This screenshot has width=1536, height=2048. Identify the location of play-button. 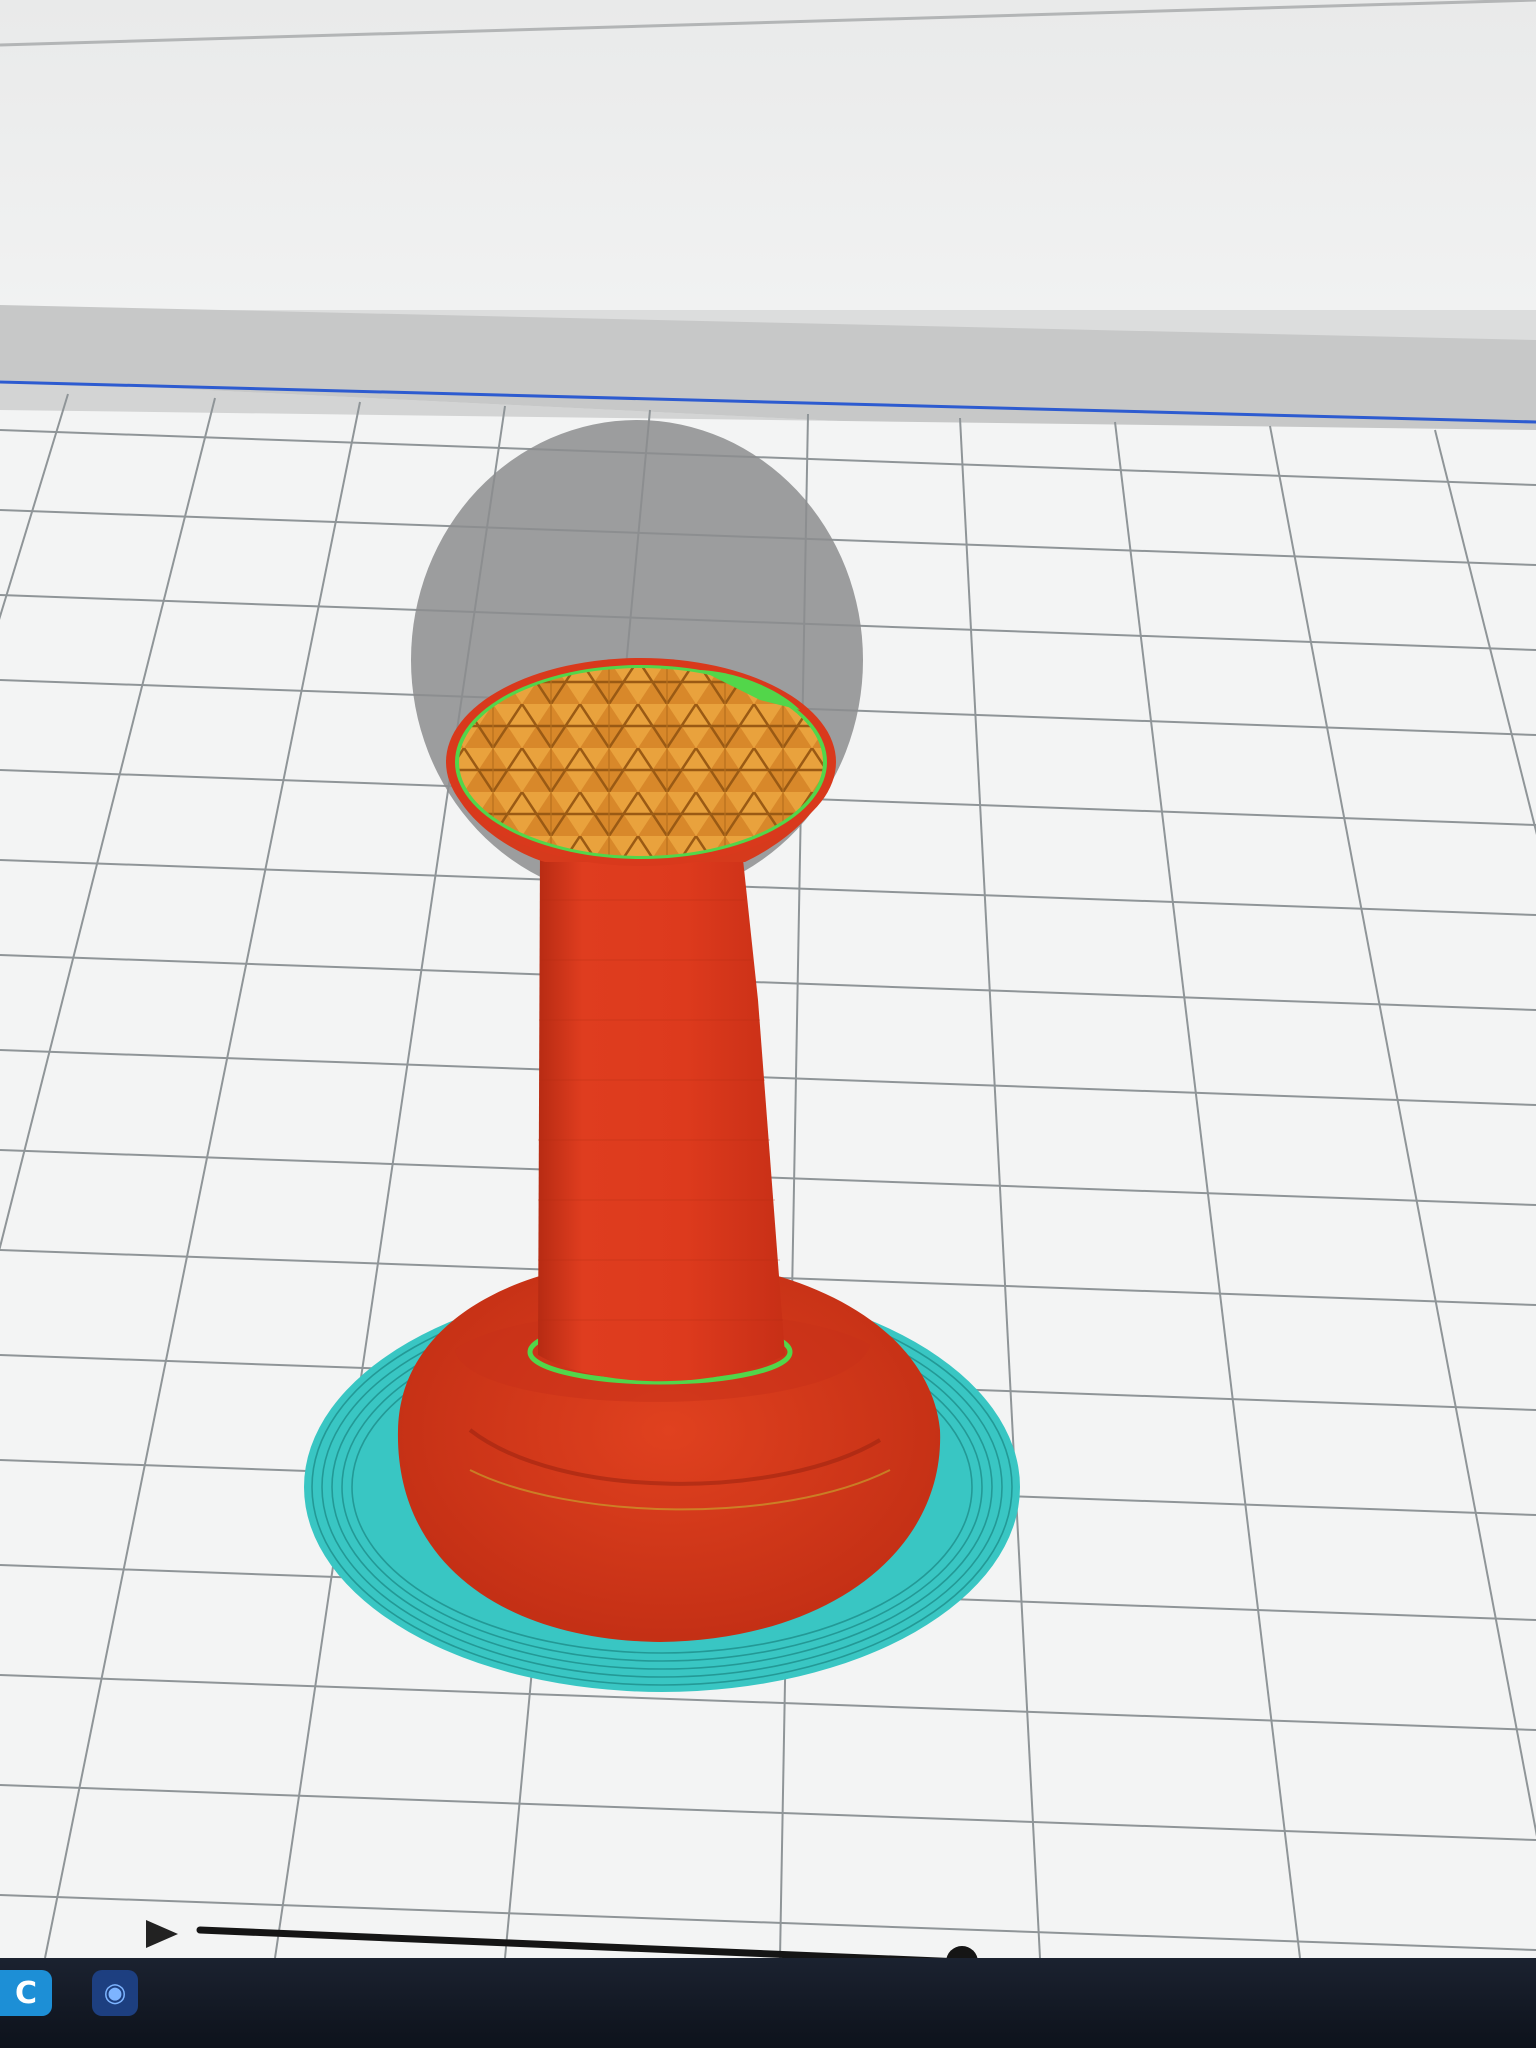
(162, 1936).